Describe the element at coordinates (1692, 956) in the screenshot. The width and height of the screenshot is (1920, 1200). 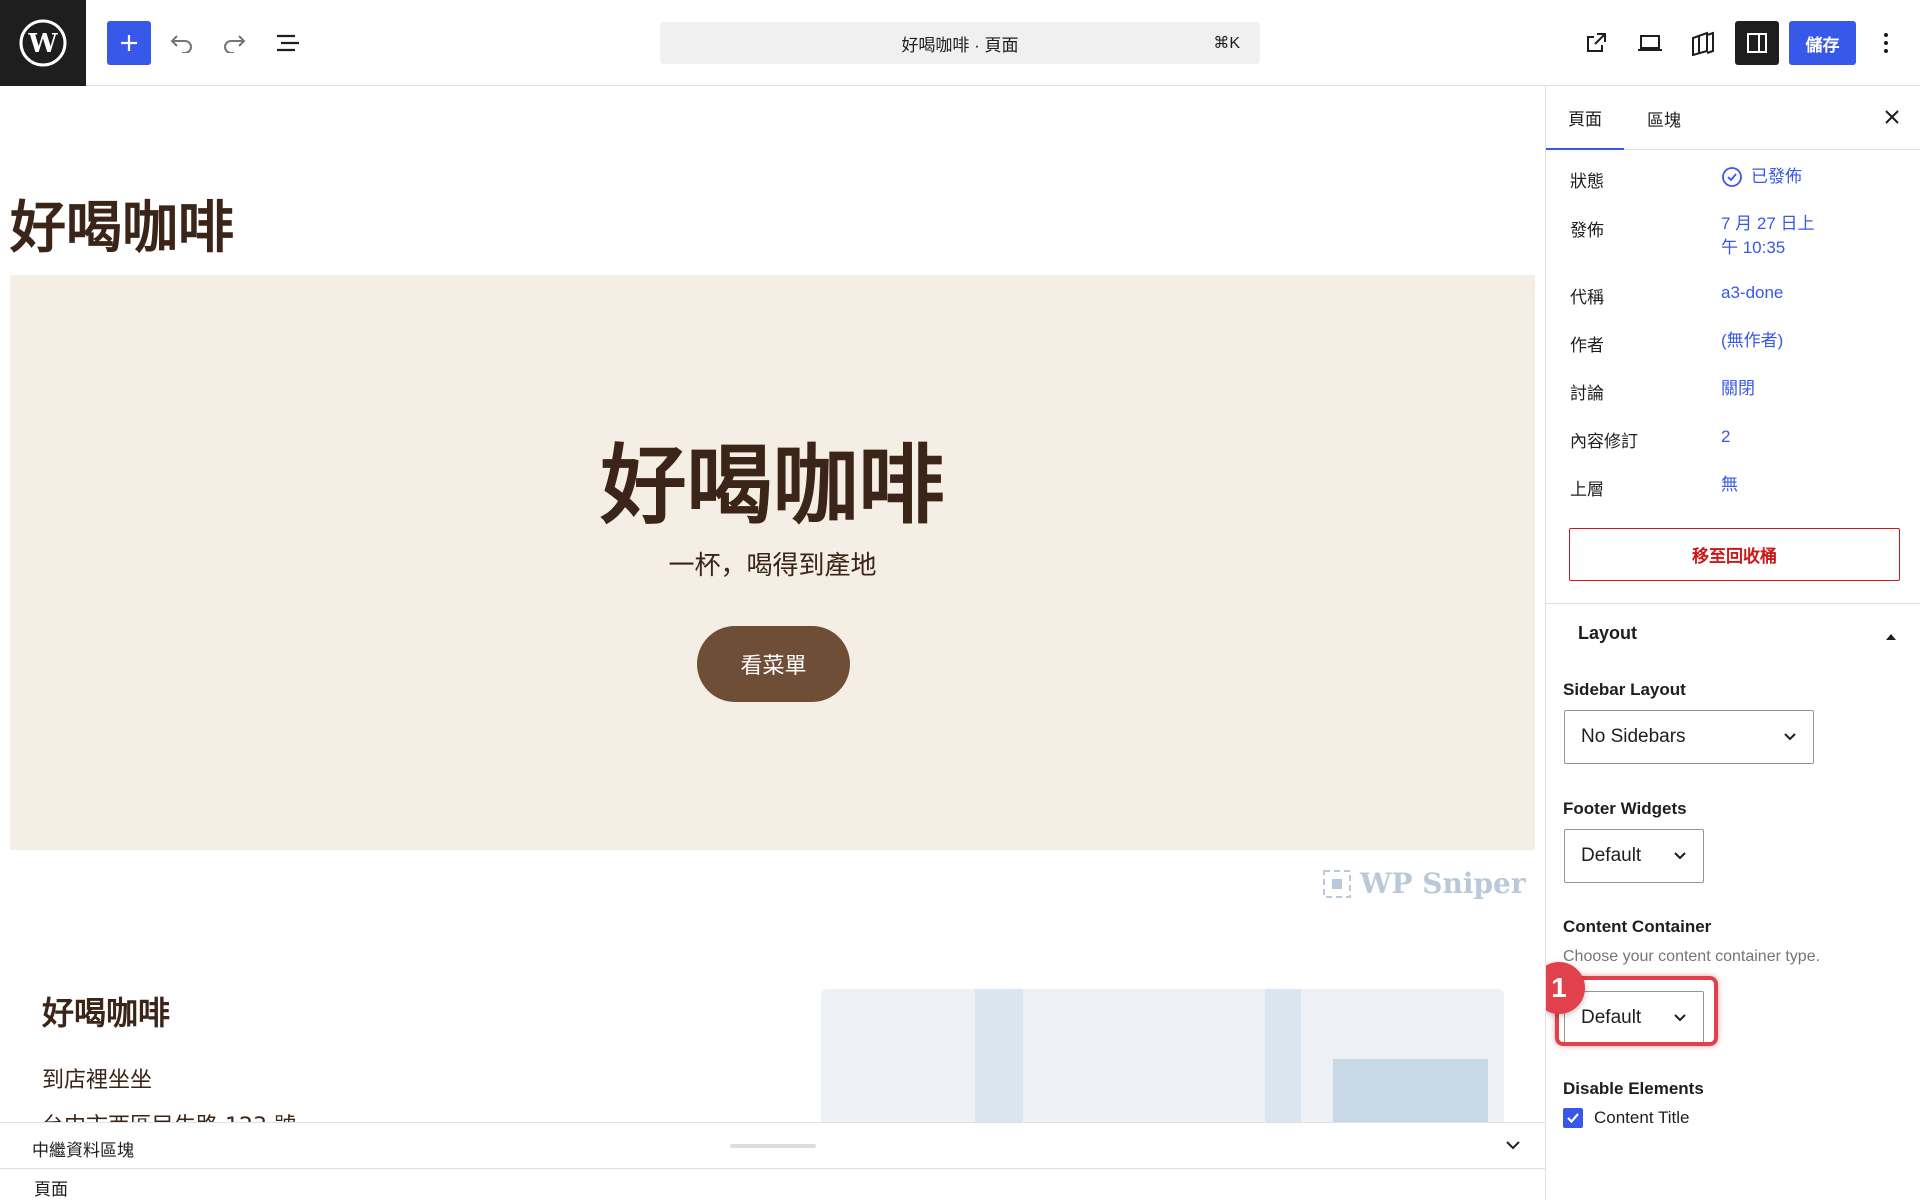
I see `content-container-help: Choose your content container type.` at that location.